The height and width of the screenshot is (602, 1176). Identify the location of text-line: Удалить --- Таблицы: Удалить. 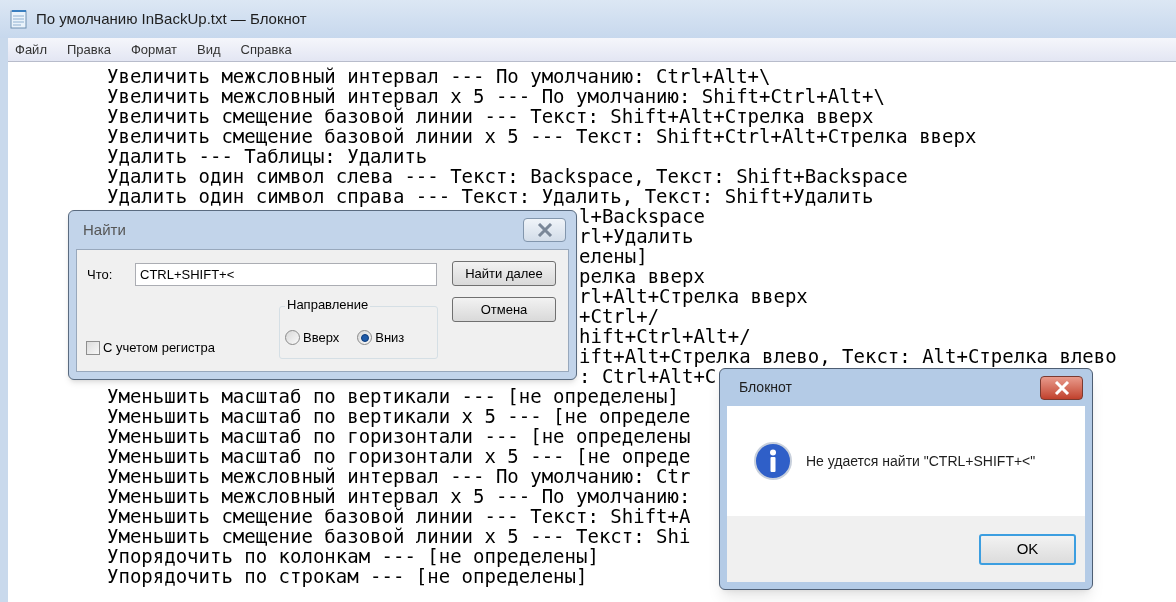
(267, 156).